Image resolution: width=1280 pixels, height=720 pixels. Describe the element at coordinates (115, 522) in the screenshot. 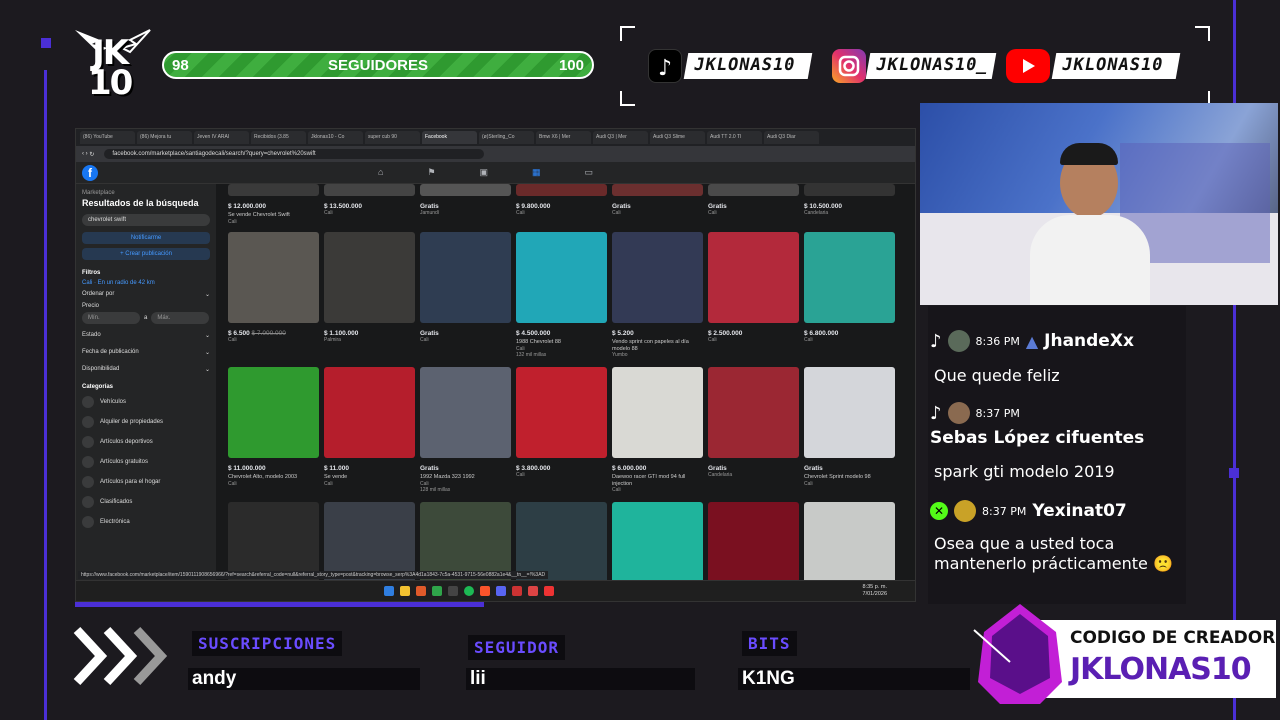

I see `category-label: Electrónica` at that location.